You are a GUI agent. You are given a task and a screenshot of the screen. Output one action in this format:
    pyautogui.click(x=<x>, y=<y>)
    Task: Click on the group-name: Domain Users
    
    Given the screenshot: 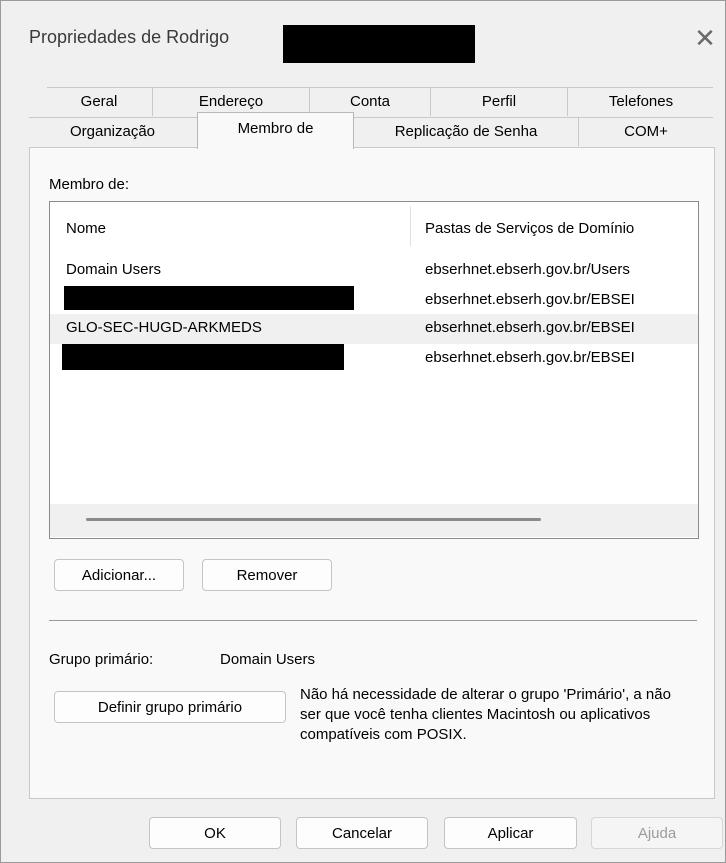 What is the action you would take?
    pyautogui.click(x=114, y=269)
    